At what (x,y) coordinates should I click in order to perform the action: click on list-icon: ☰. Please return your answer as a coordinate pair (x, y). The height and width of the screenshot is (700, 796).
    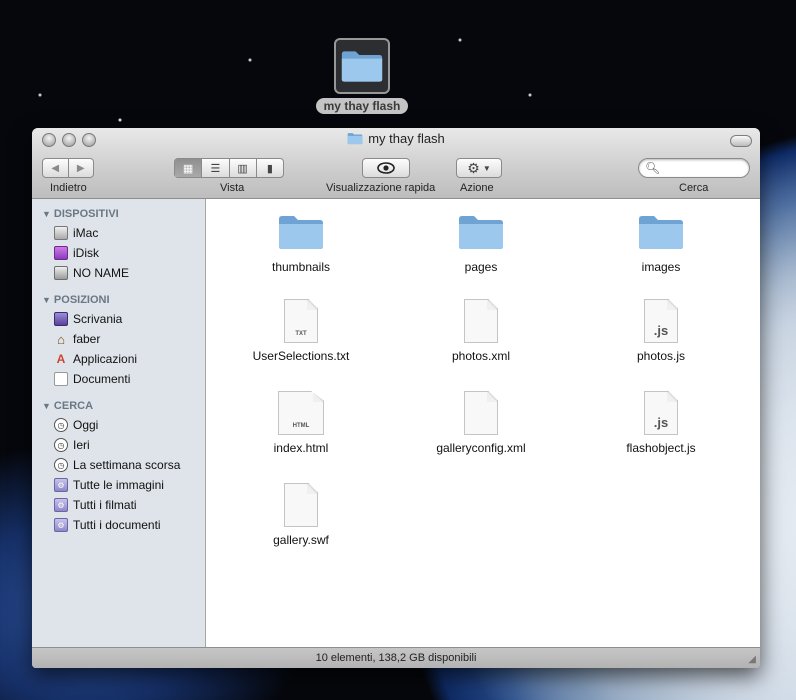
    Looking at the image, I should click on (215, 168).